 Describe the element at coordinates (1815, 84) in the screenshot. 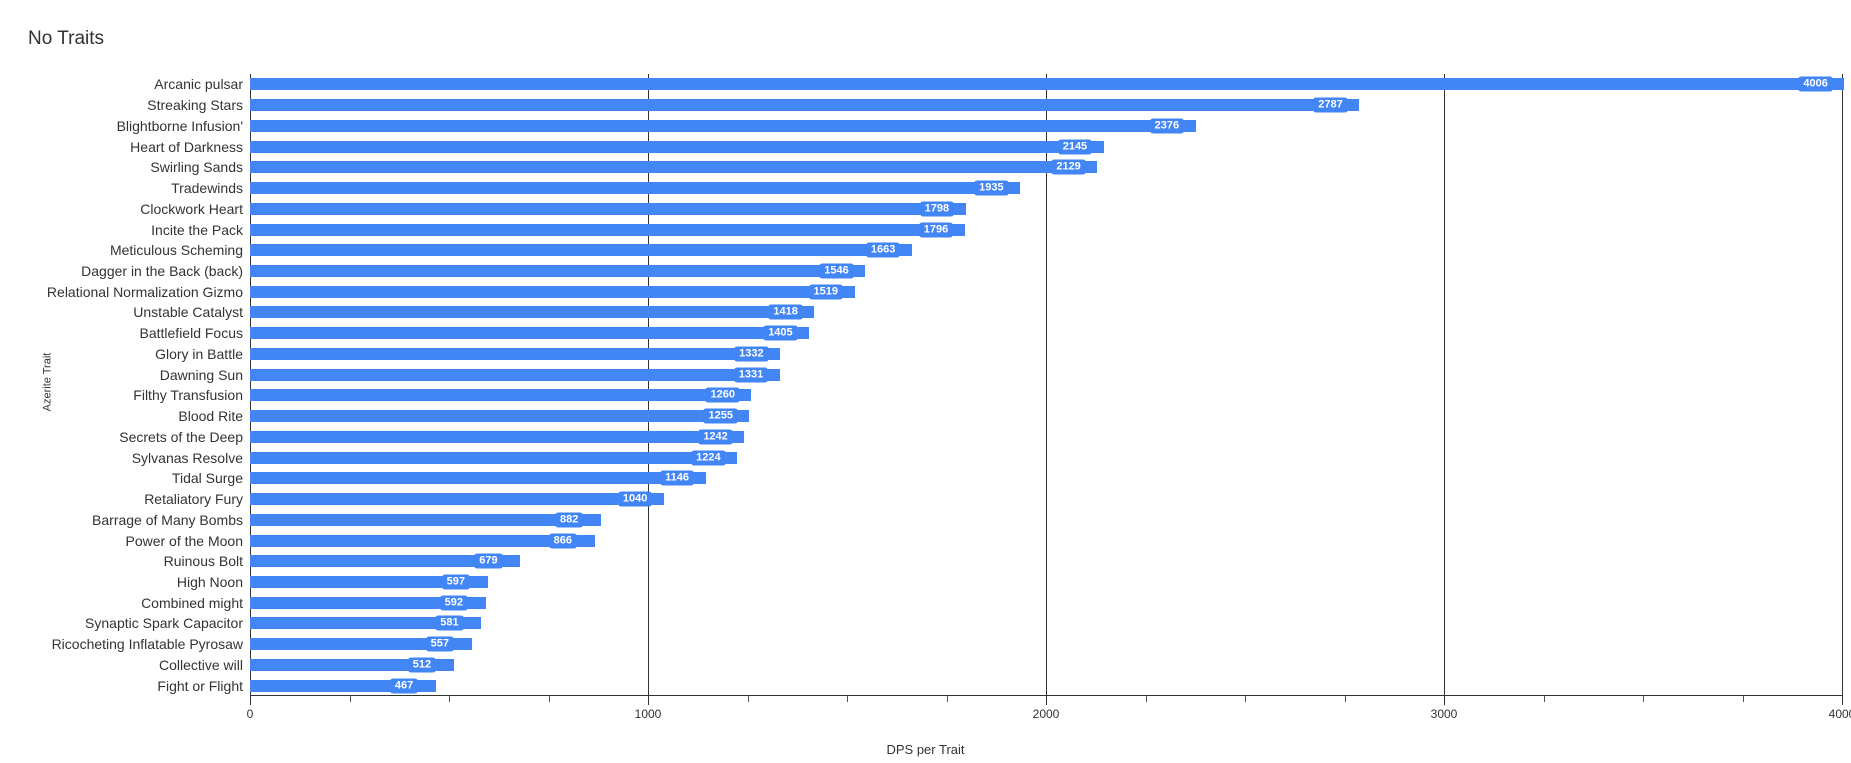

I see `bar-value-label: 4006` at that location.